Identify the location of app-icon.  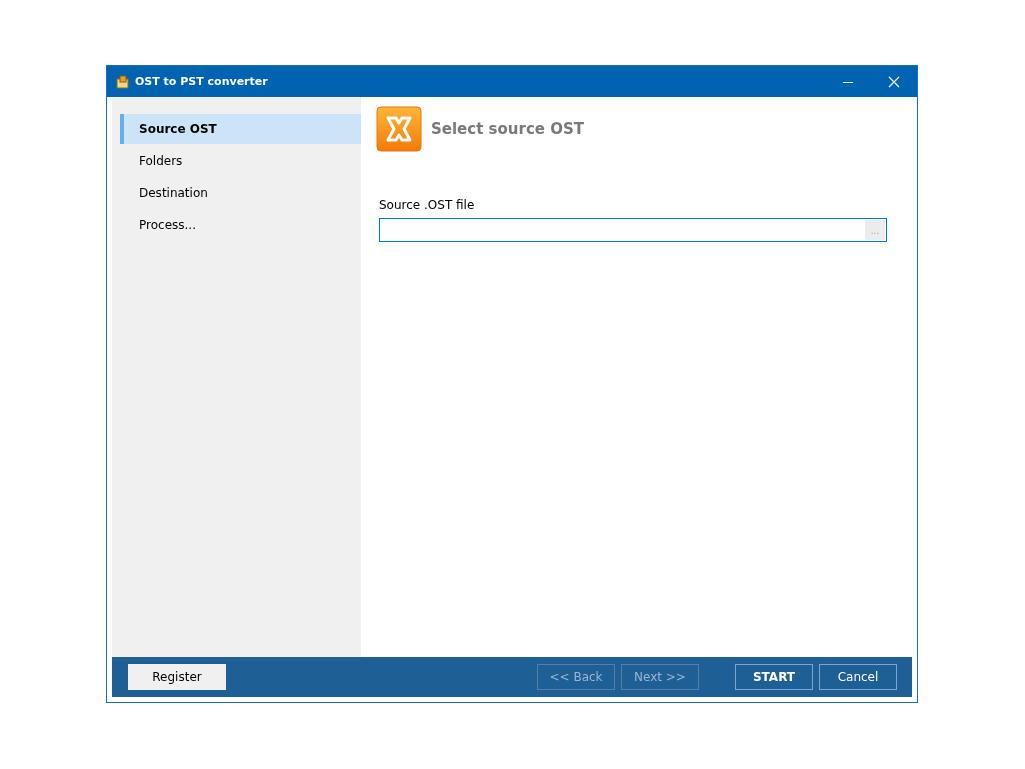
(123, 81).